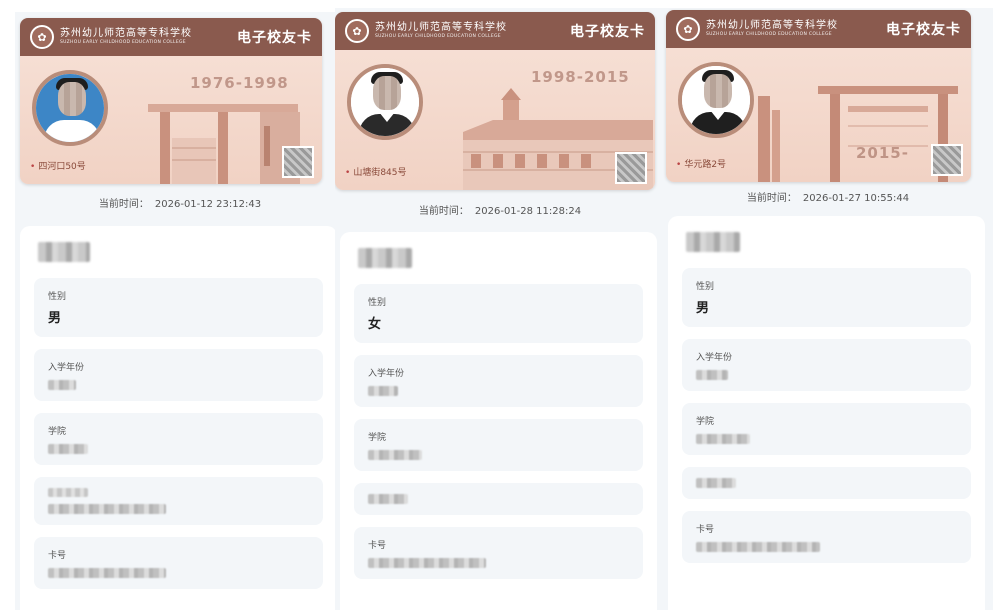 The height and width of the screenshot is (610, 1000). Describe the element at coordinates (68, 492) in the screenshot. I see `major-label-blurred` at that location.